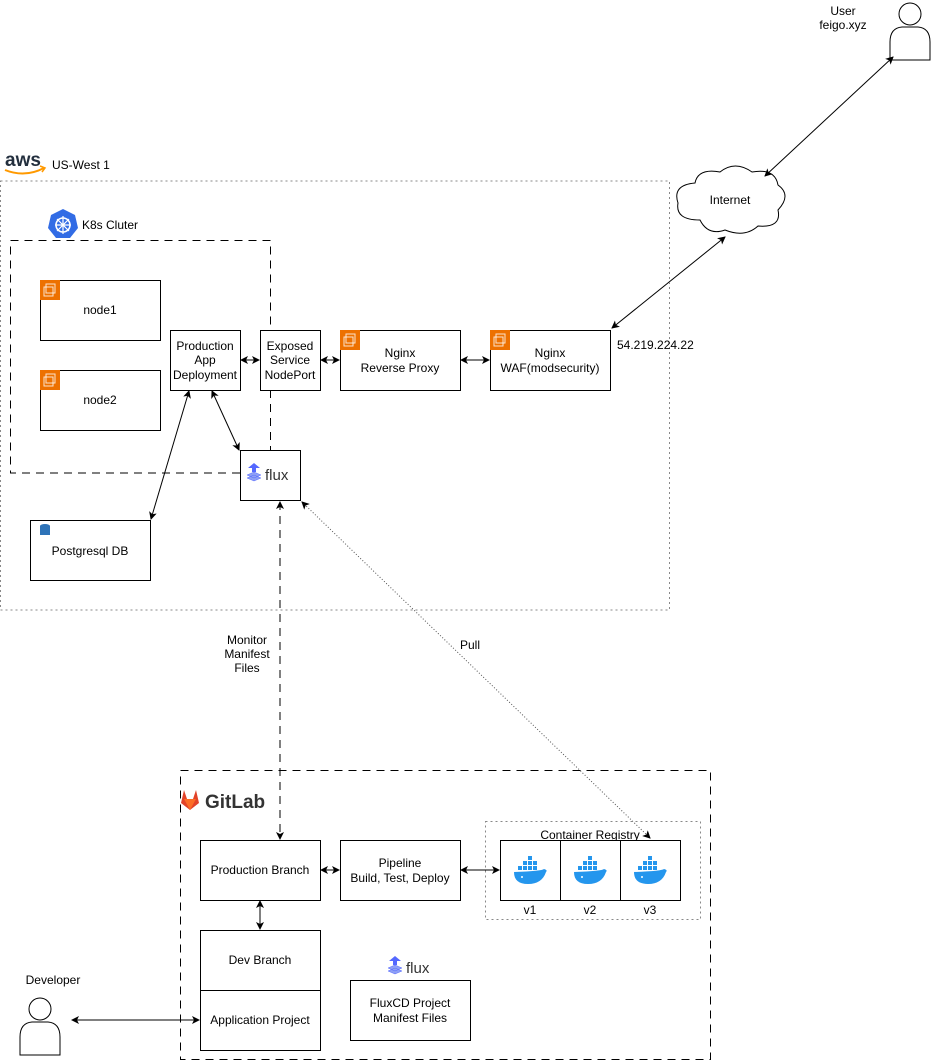 This screenshot has height=1061, width=931. I want to click on connector-waf-internet, so click(668, 282).